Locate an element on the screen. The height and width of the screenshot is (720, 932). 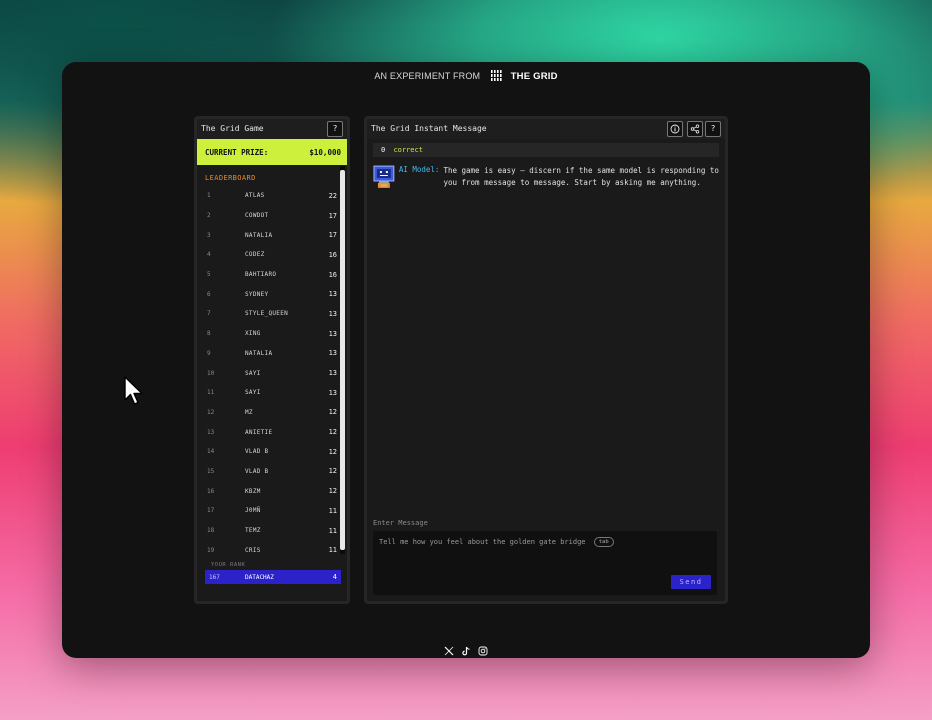
brand-name: THE GRID is located at coordinates (534, 76).